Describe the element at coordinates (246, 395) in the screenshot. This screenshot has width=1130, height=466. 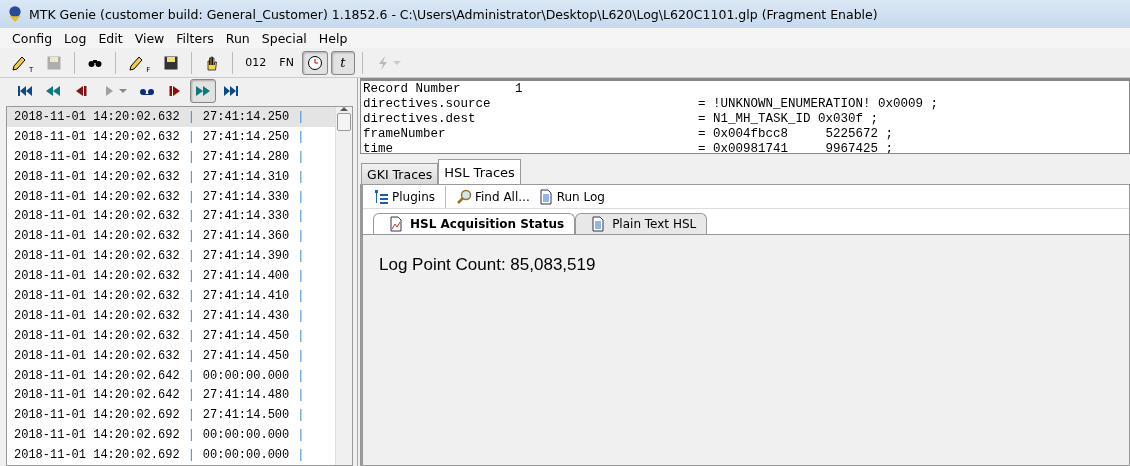
I see `log-cell: 27:41:14.480` at that location.